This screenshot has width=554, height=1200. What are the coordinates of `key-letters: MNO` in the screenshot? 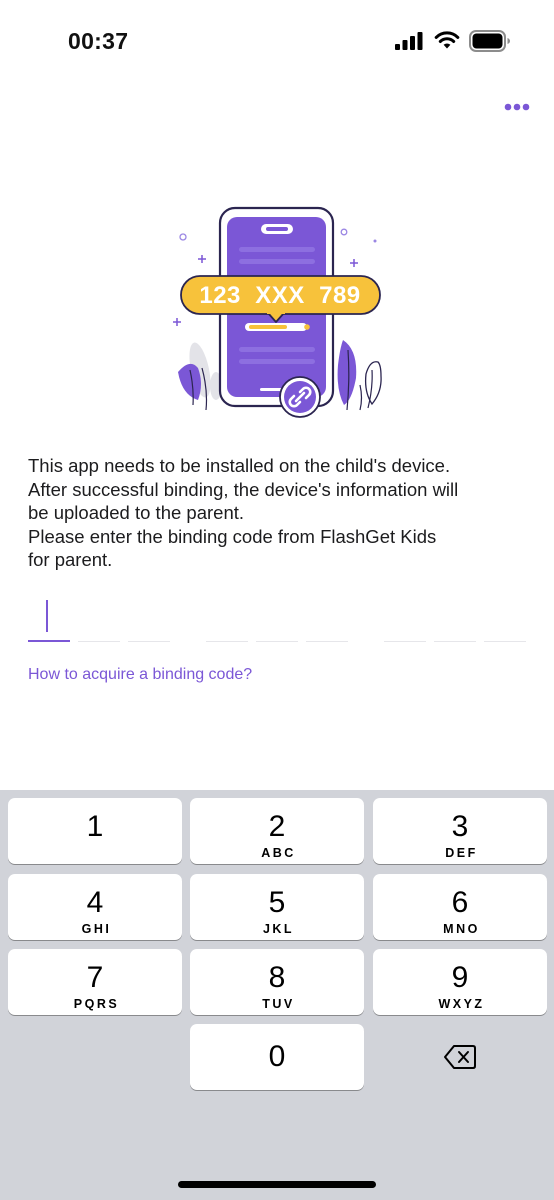 It's located at (461, 929).